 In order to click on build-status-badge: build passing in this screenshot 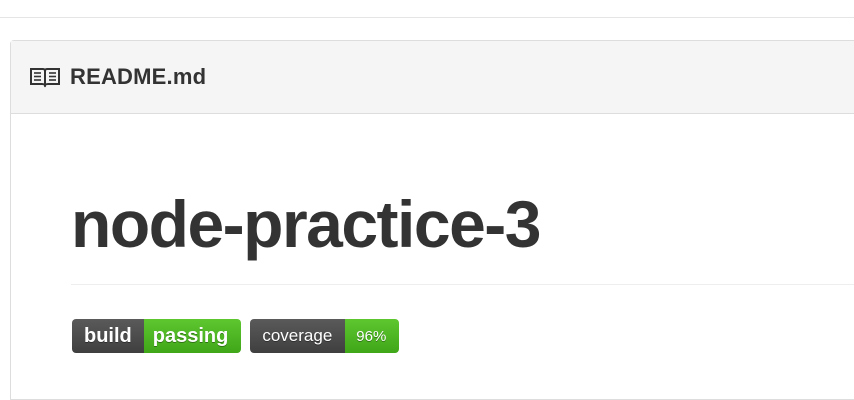, I will do `click(157, 336)`.